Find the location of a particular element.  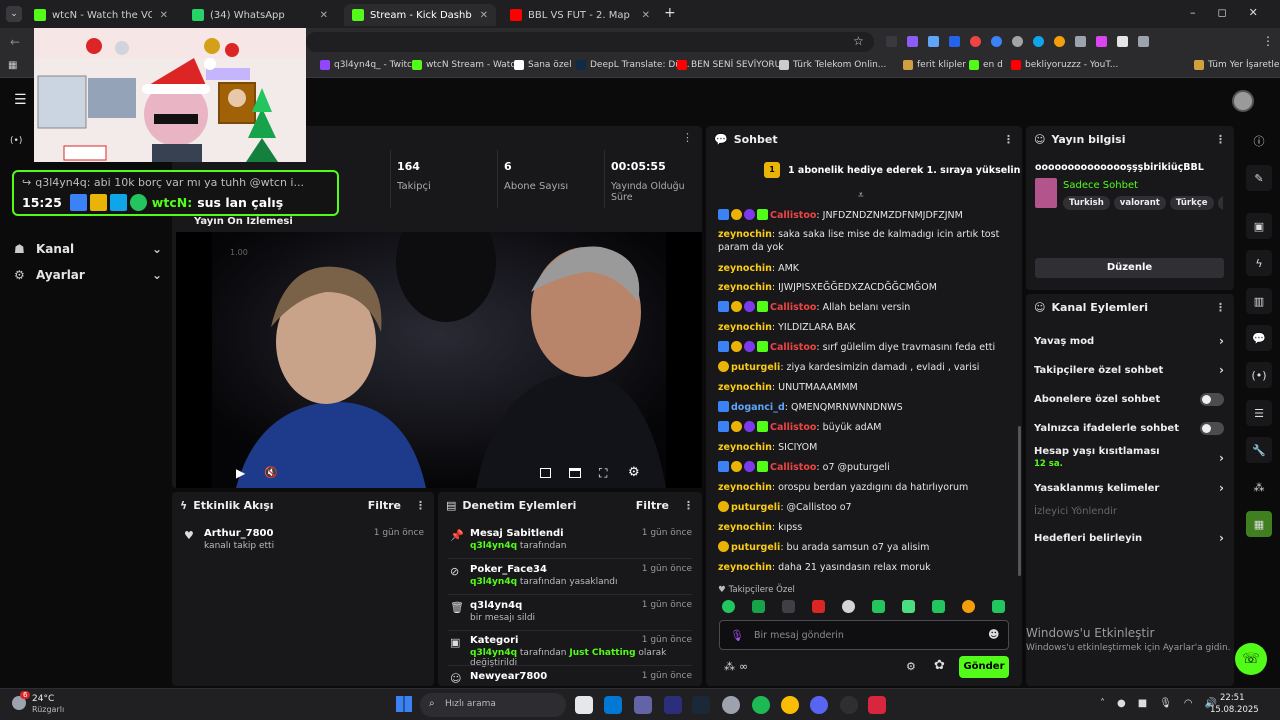

lightning-icon: ϟ is located at coordinates (1259, 263).